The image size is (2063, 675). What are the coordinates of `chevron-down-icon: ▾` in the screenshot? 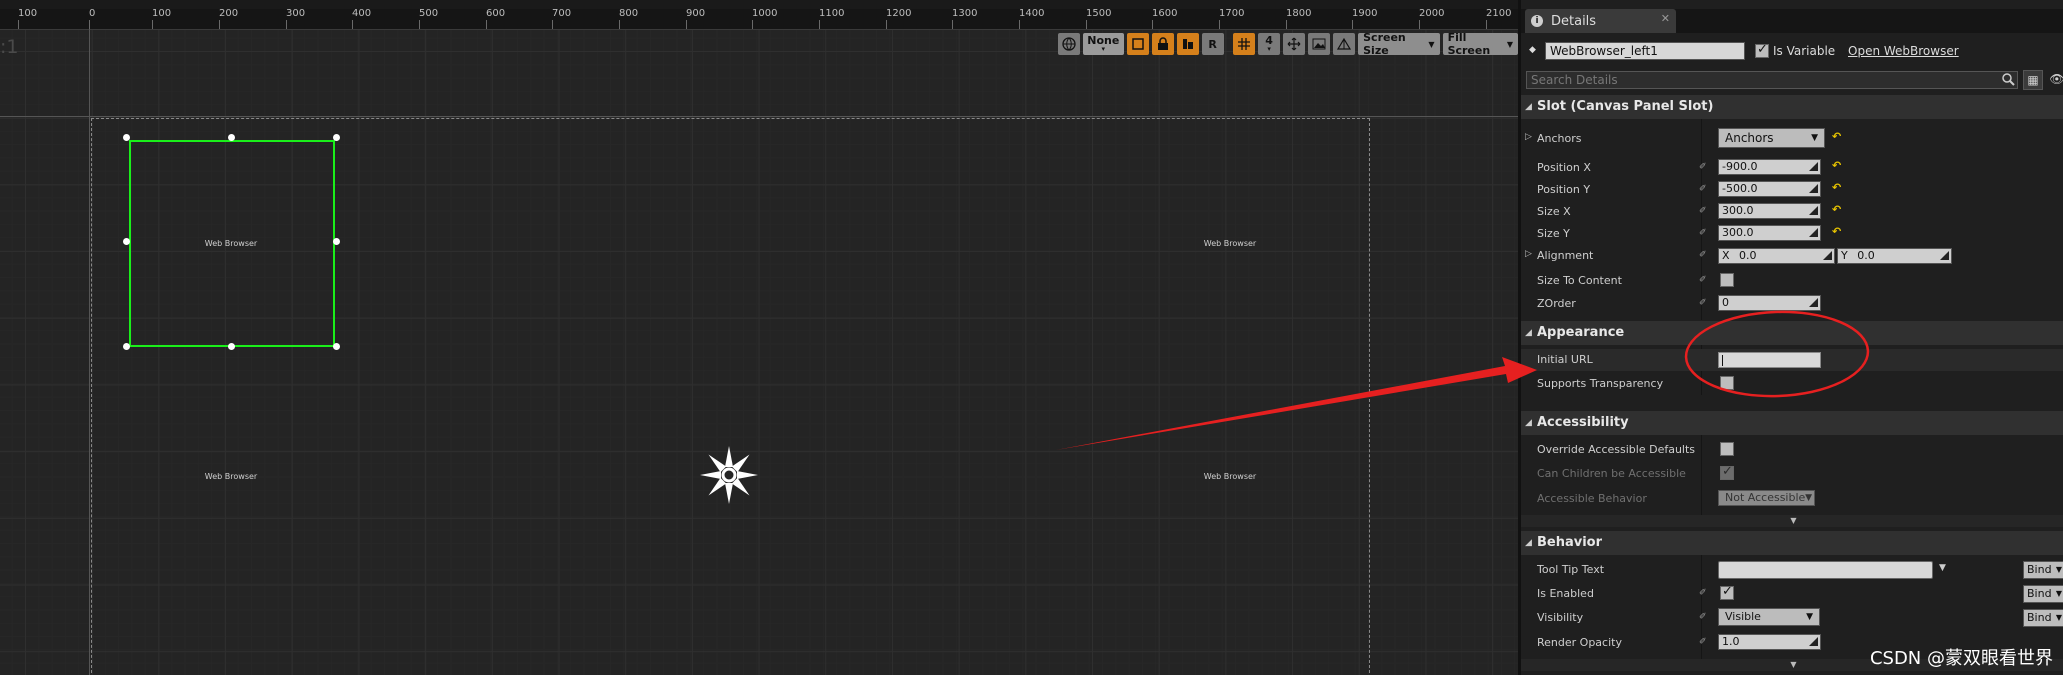 It's located at (1103, 49).